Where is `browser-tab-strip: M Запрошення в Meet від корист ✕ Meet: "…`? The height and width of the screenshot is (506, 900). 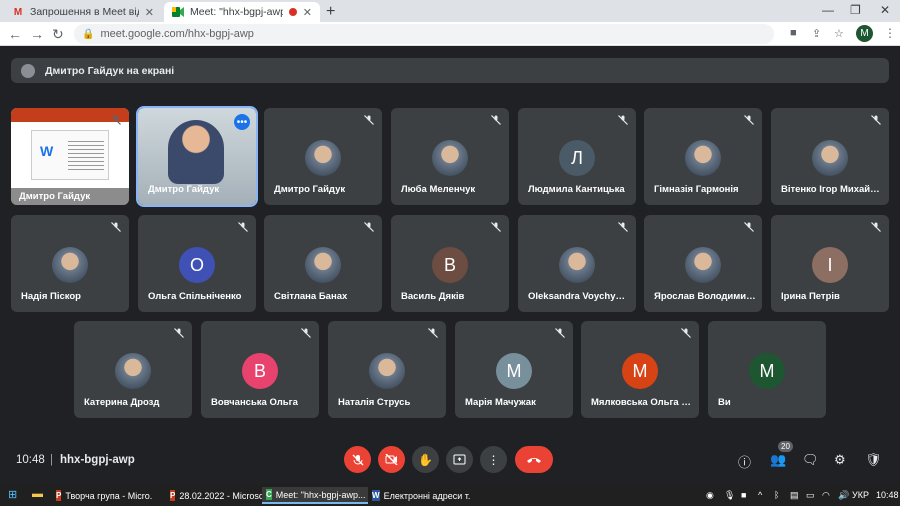 browser-tab-strip: M Запрошення в Meet від корист ✕ Meet: "… is located at coordinates (450, 11).